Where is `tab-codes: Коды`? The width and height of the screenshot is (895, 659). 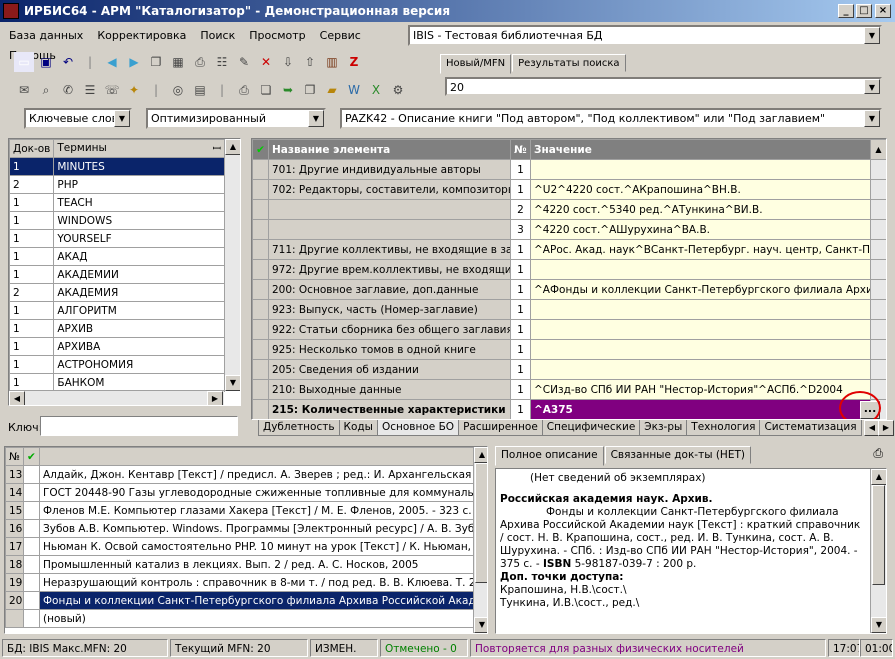 tab-codes: Коды is located at coordinates (358, 428).